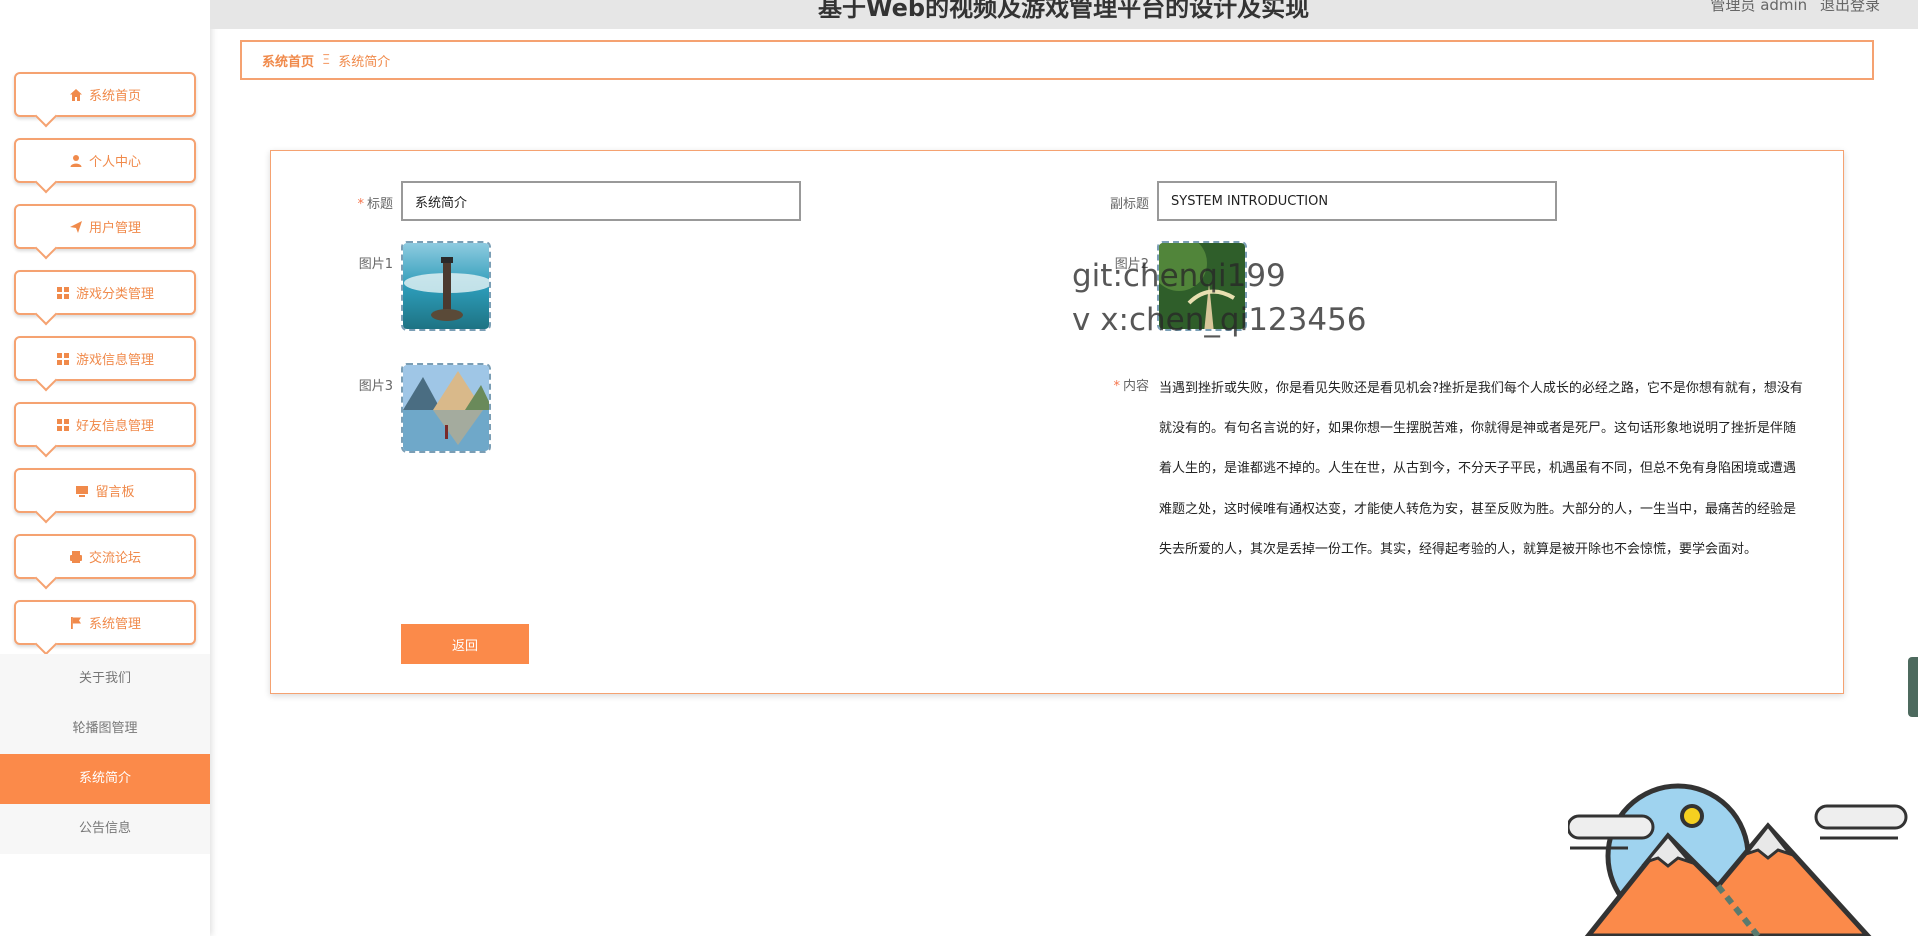  I want to click on sidebar-item-game-category: 游戏分类管理, so click(105, 292).